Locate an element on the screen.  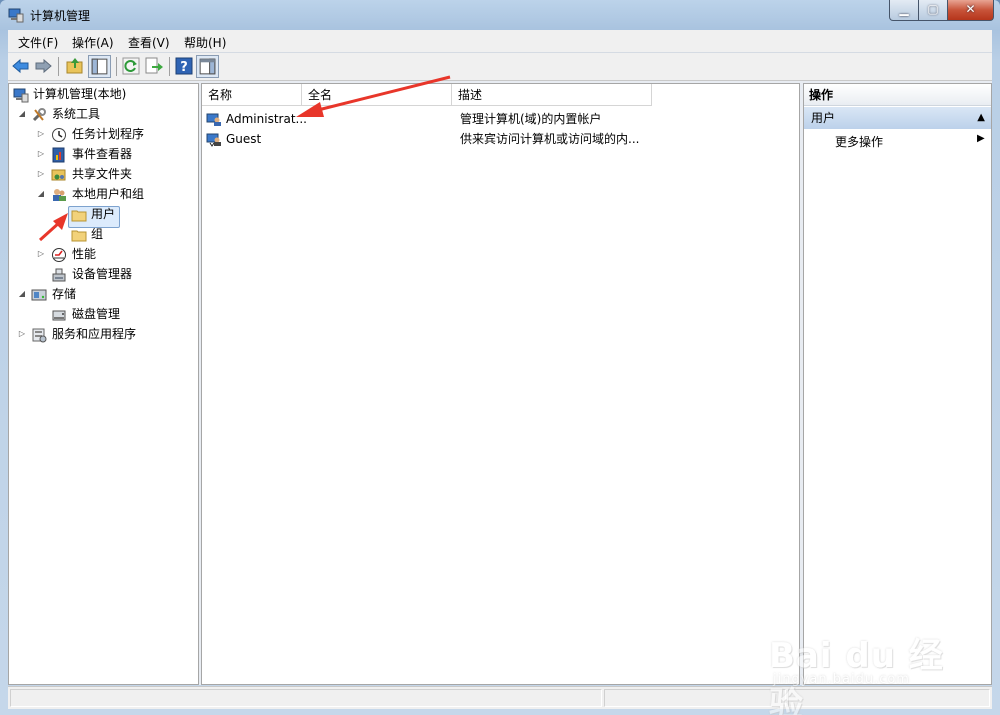
toolbar: ? is located at coordinates (500, 67).